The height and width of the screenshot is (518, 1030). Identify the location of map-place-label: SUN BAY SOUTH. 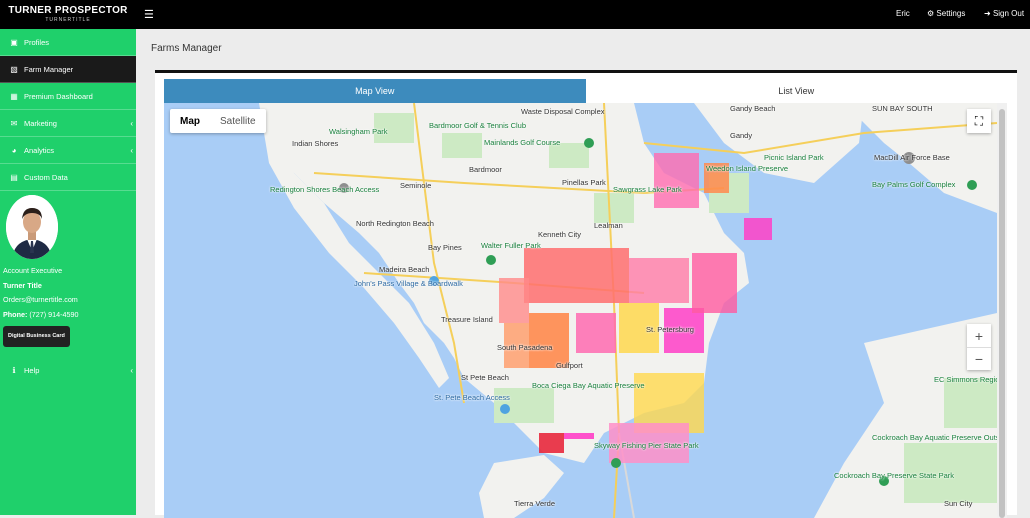
(902, 108).